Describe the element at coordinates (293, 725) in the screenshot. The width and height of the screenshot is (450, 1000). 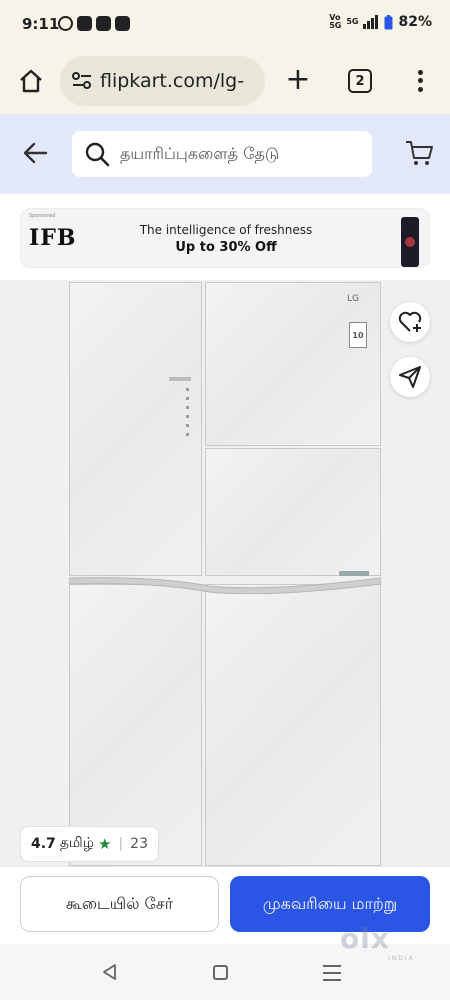
I see `fridge-door-right-bottom` at that location.